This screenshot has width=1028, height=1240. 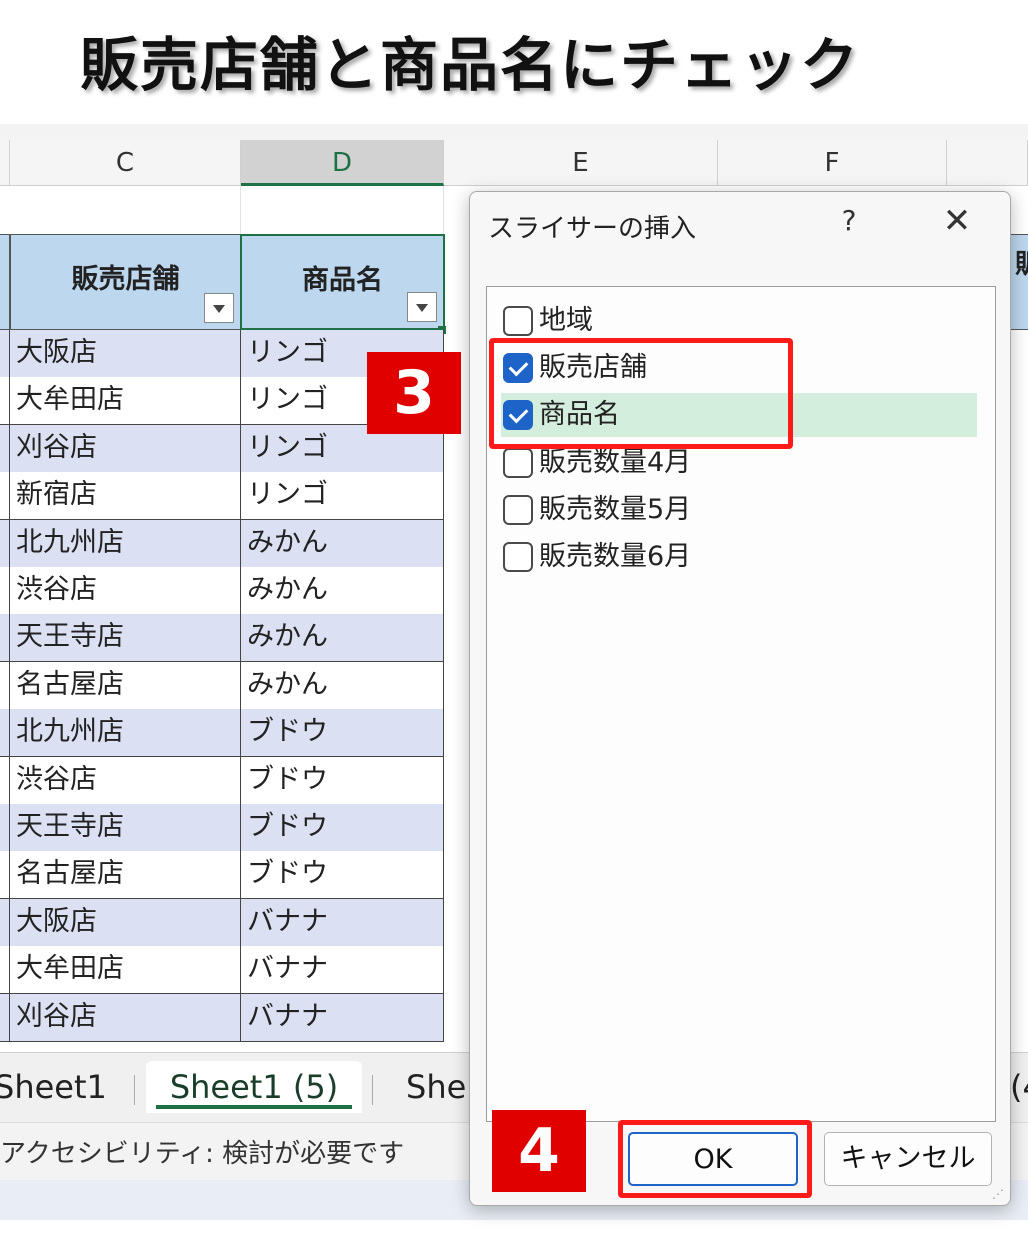 What do you see at coordinates (441, 1087) in the screenshot?
I see `tab-sheet-partial: She` at bounding box center [441, 1087].